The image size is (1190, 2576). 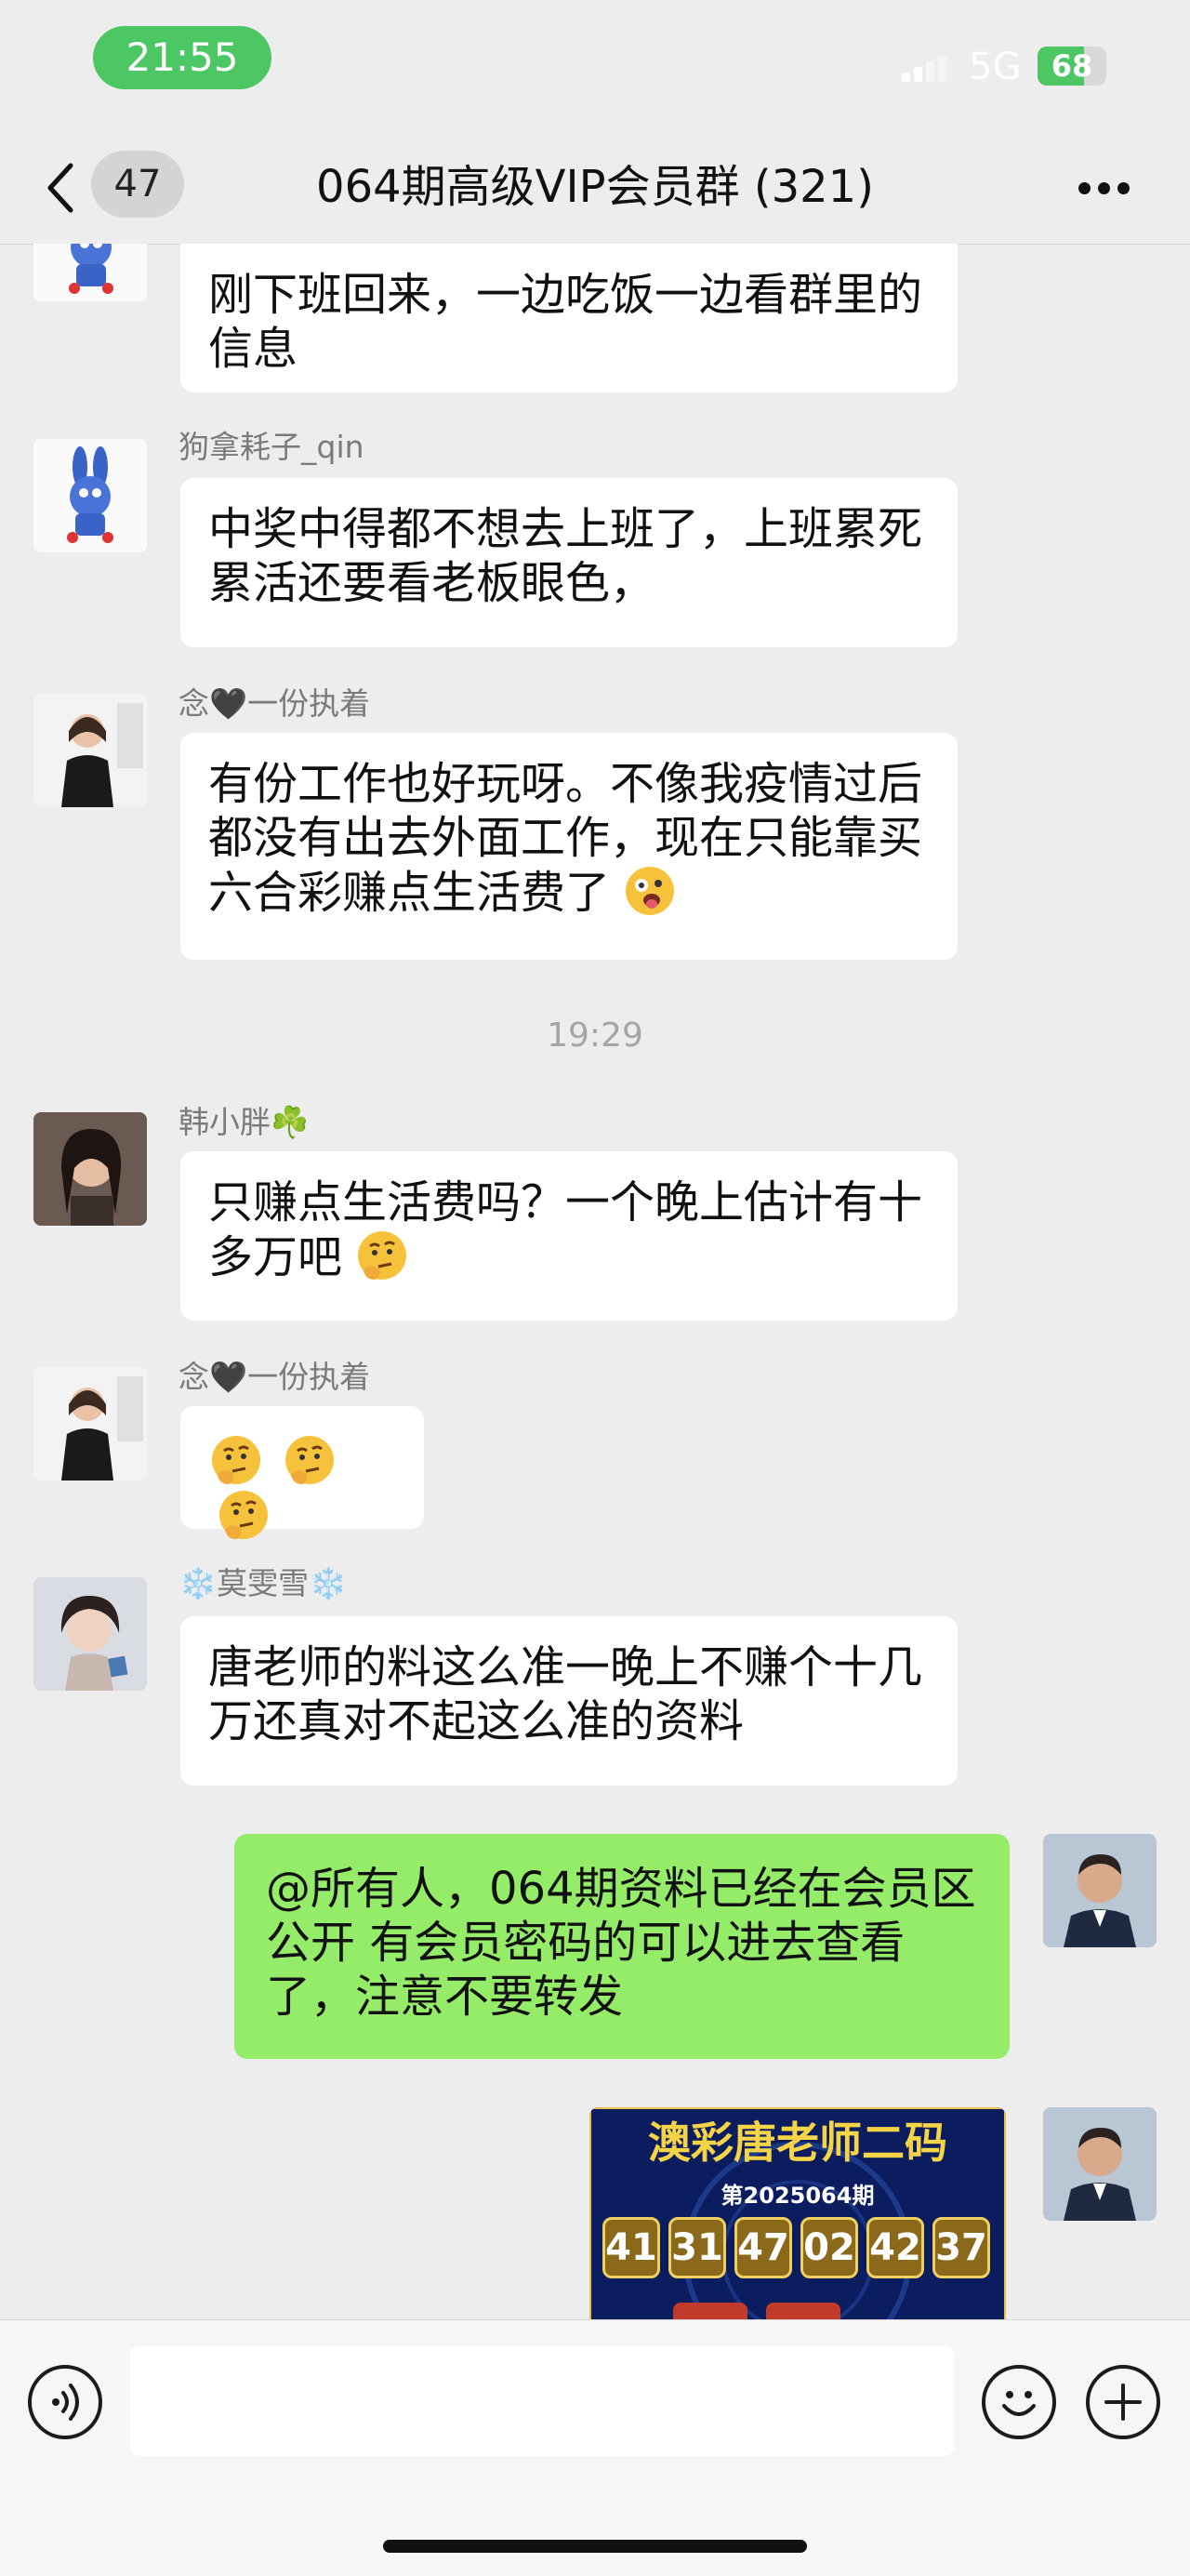 I want to click on message-text: 唐老师的料这么准一晚上不赚个十几万还真对不起这么准的资料, so click(x=565, y=1694).